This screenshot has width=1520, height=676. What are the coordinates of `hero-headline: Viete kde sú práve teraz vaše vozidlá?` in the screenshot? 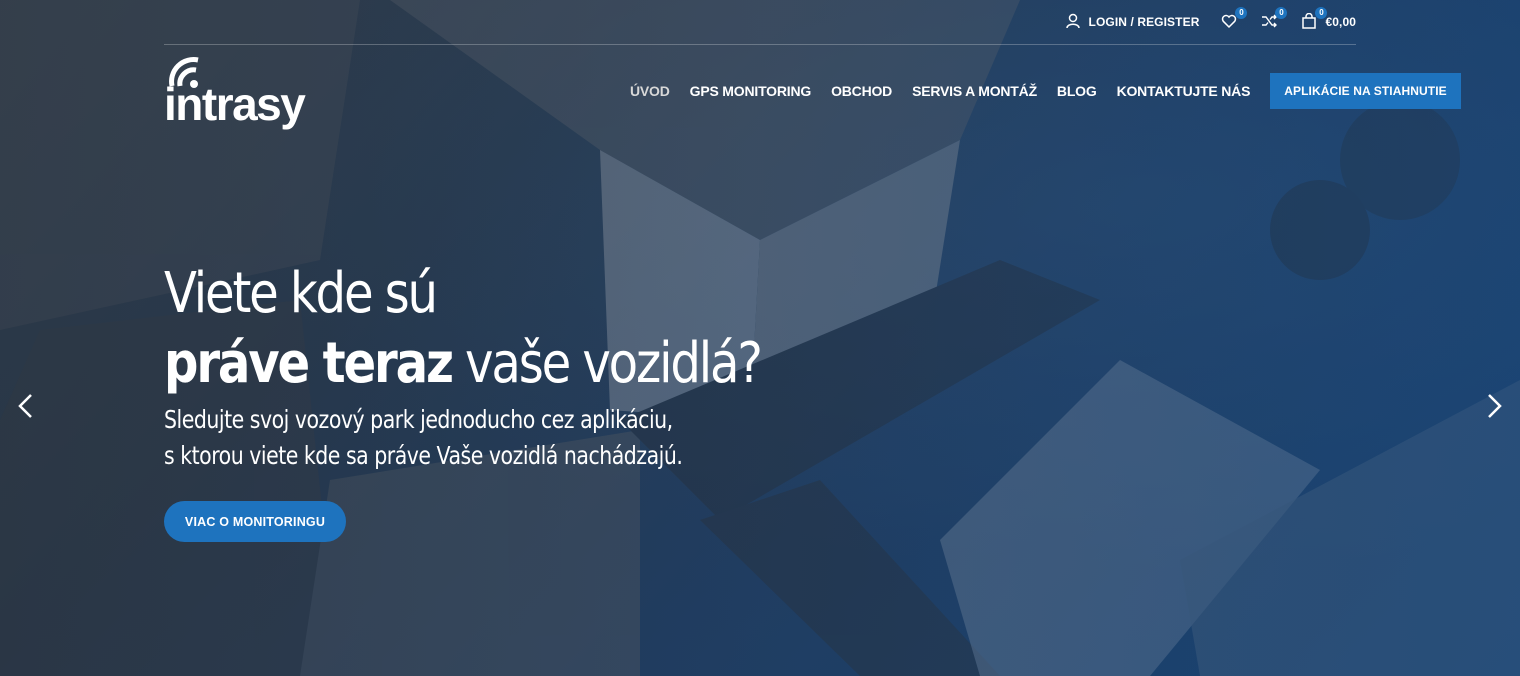 It's located at (511, 328).